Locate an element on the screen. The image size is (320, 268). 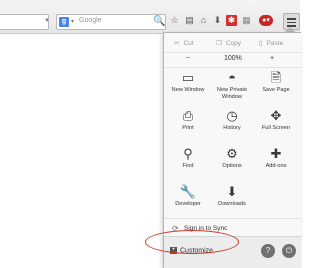
download-arrow-icon: ⬇ is located at coordinates (232, 191).